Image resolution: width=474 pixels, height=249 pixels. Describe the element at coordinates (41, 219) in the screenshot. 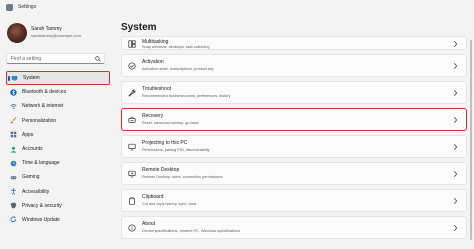

I see `sidebar-item-label: Windows Update` at that location.